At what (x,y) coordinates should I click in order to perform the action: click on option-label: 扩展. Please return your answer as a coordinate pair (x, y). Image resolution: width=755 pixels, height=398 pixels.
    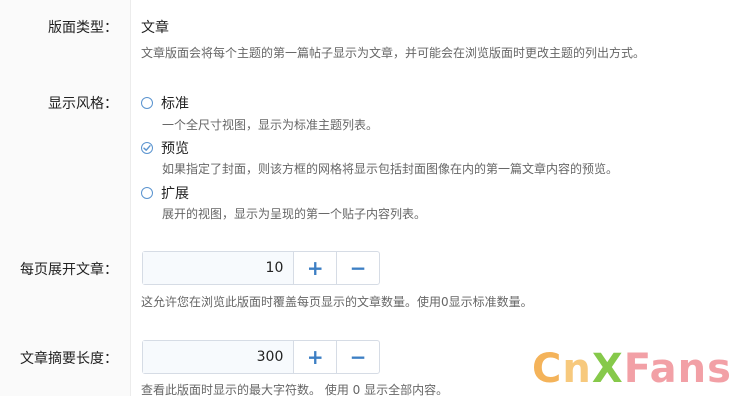
    Looking at the image, I should click on (175, 194).